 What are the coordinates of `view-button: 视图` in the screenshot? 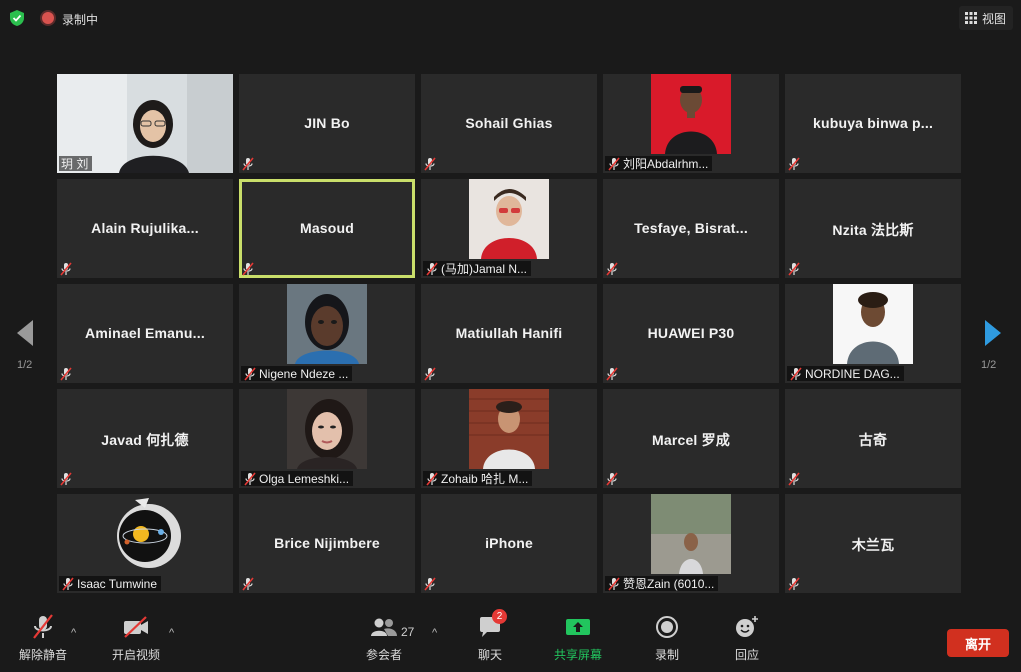 It's located at (986, 18).